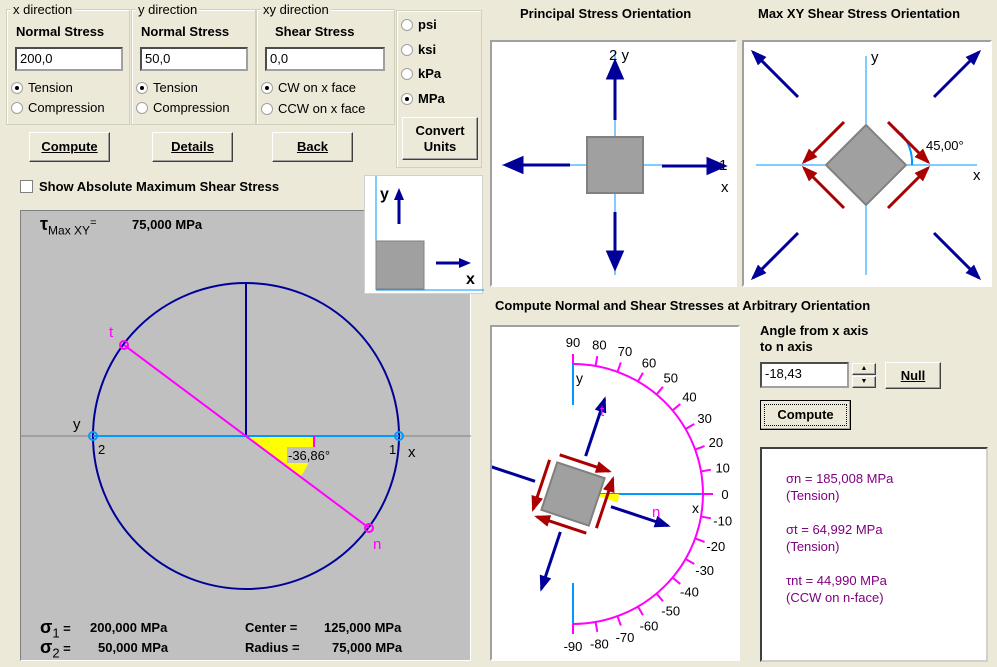 The height and width of the screenshot is (667, 997). What do you see at coordinates (836, 580) in the screenshot?
I see `tau-nt-result: τnt = 44,990 MPa` at bounding box center [836, 580].